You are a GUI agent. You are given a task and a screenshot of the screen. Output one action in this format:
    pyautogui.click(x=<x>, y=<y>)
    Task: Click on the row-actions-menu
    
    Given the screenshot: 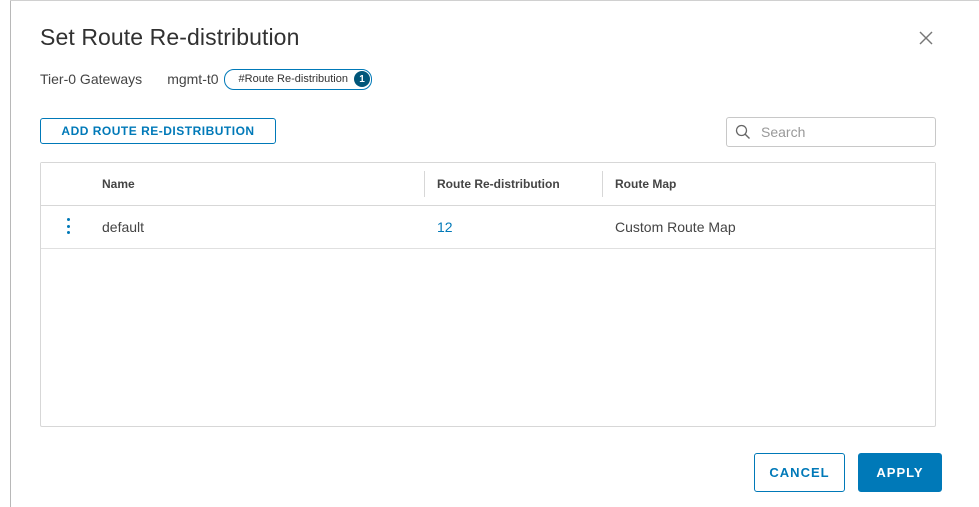 What is the action you would take?
    pyautogui.click(x=68, y=227)
    